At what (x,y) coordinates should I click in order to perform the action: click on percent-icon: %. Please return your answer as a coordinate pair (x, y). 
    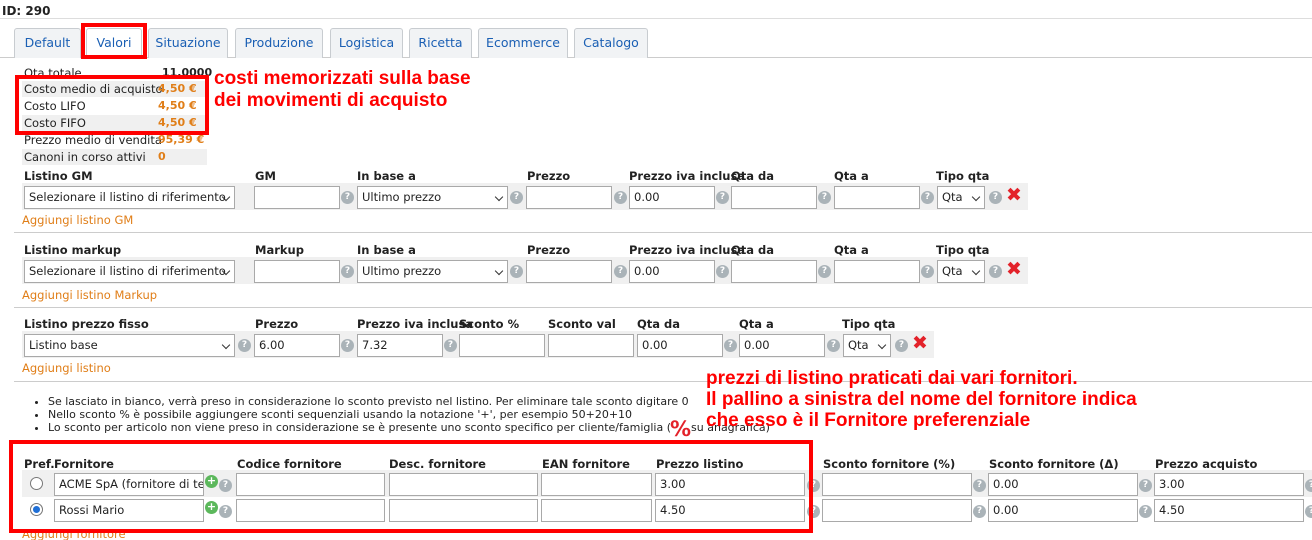
    Looking at the image, I should click on (681, 429).